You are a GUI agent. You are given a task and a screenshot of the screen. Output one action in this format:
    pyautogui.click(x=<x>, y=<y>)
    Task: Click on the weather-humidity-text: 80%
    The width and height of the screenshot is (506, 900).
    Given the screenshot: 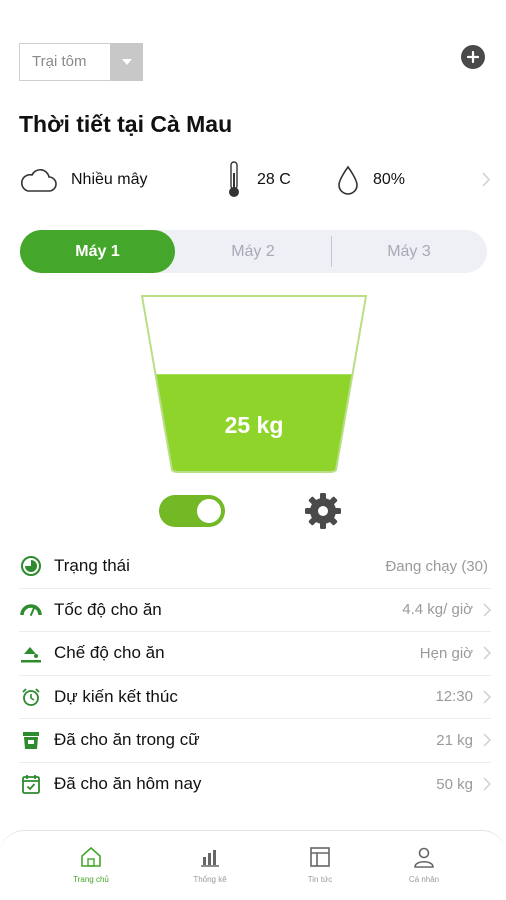 What is the action you would take?
    pyautogui.click(x=389, y=179)
    